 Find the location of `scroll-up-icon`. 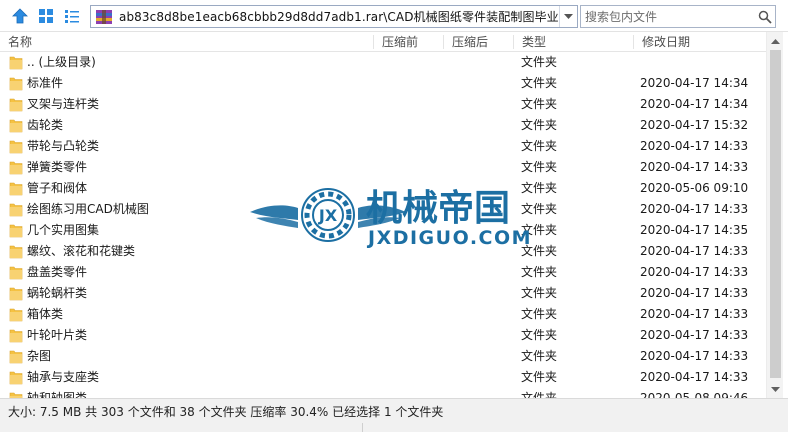

scroll-up-icon is located at coordinates (775, 40).